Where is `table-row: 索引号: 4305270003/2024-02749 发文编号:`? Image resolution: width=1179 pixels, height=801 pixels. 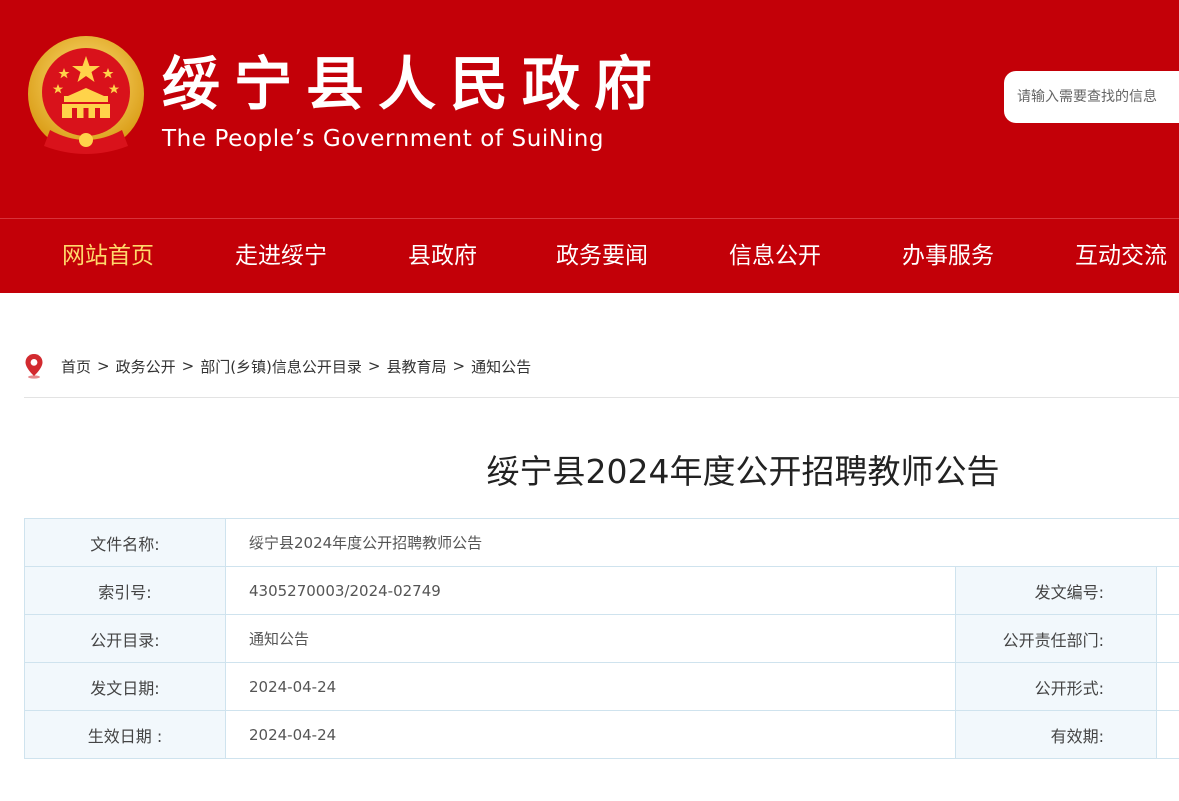 table-row: 索引号: 4305270003/2024-02749 发文编号: is located at coordinates (601, 590).